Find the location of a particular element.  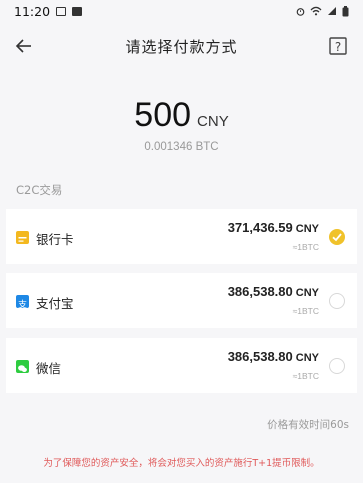

amount-unit: CNY is located at coordinates (213, 121).